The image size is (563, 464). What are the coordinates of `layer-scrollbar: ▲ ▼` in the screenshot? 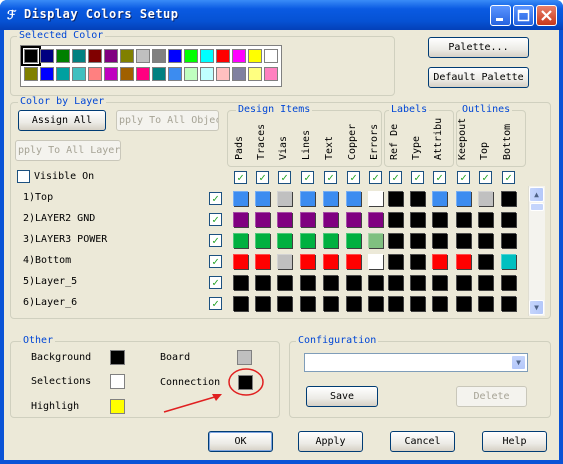 It's located at (536, 251).